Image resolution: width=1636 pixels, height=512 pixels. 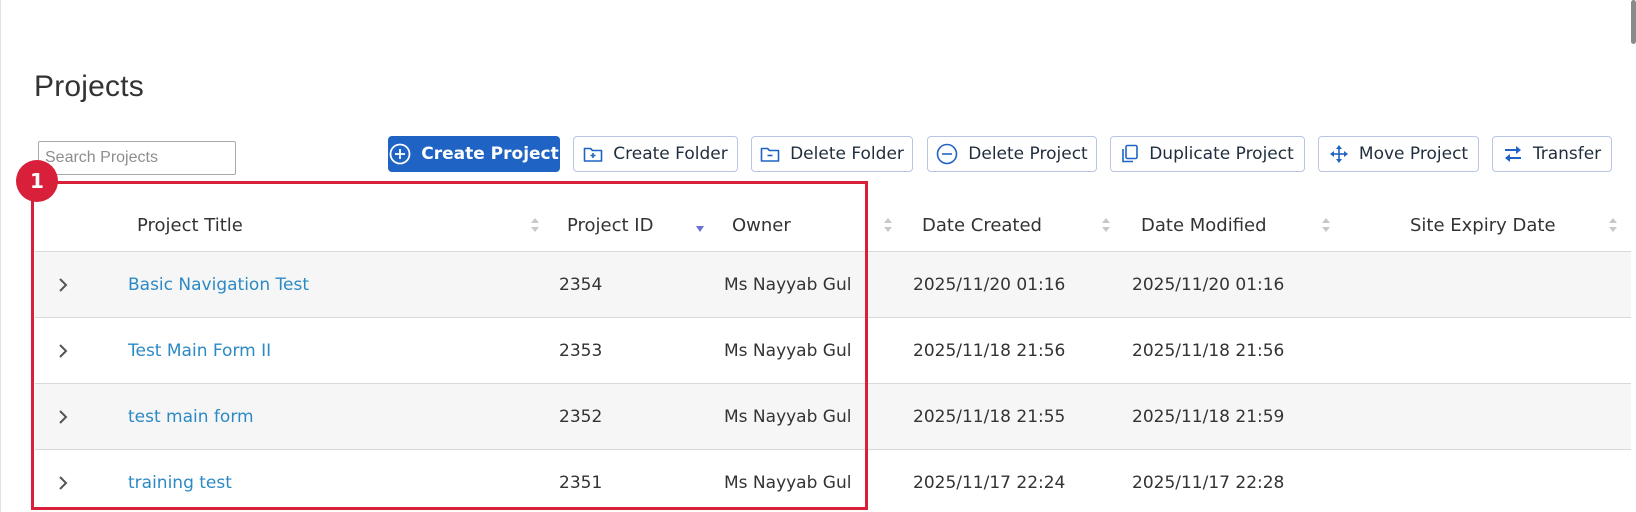 I want to click on move-arrows-icon, so click(x=1338, y=154).